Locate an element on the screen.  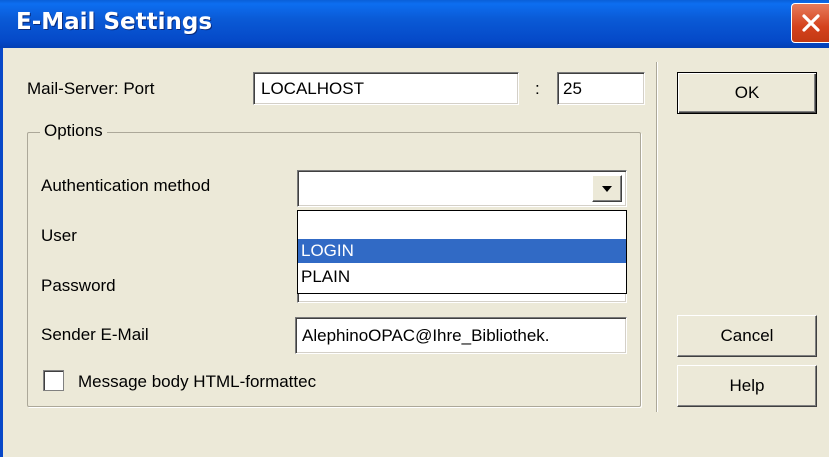
close-button is located at coordinates (810, 23).